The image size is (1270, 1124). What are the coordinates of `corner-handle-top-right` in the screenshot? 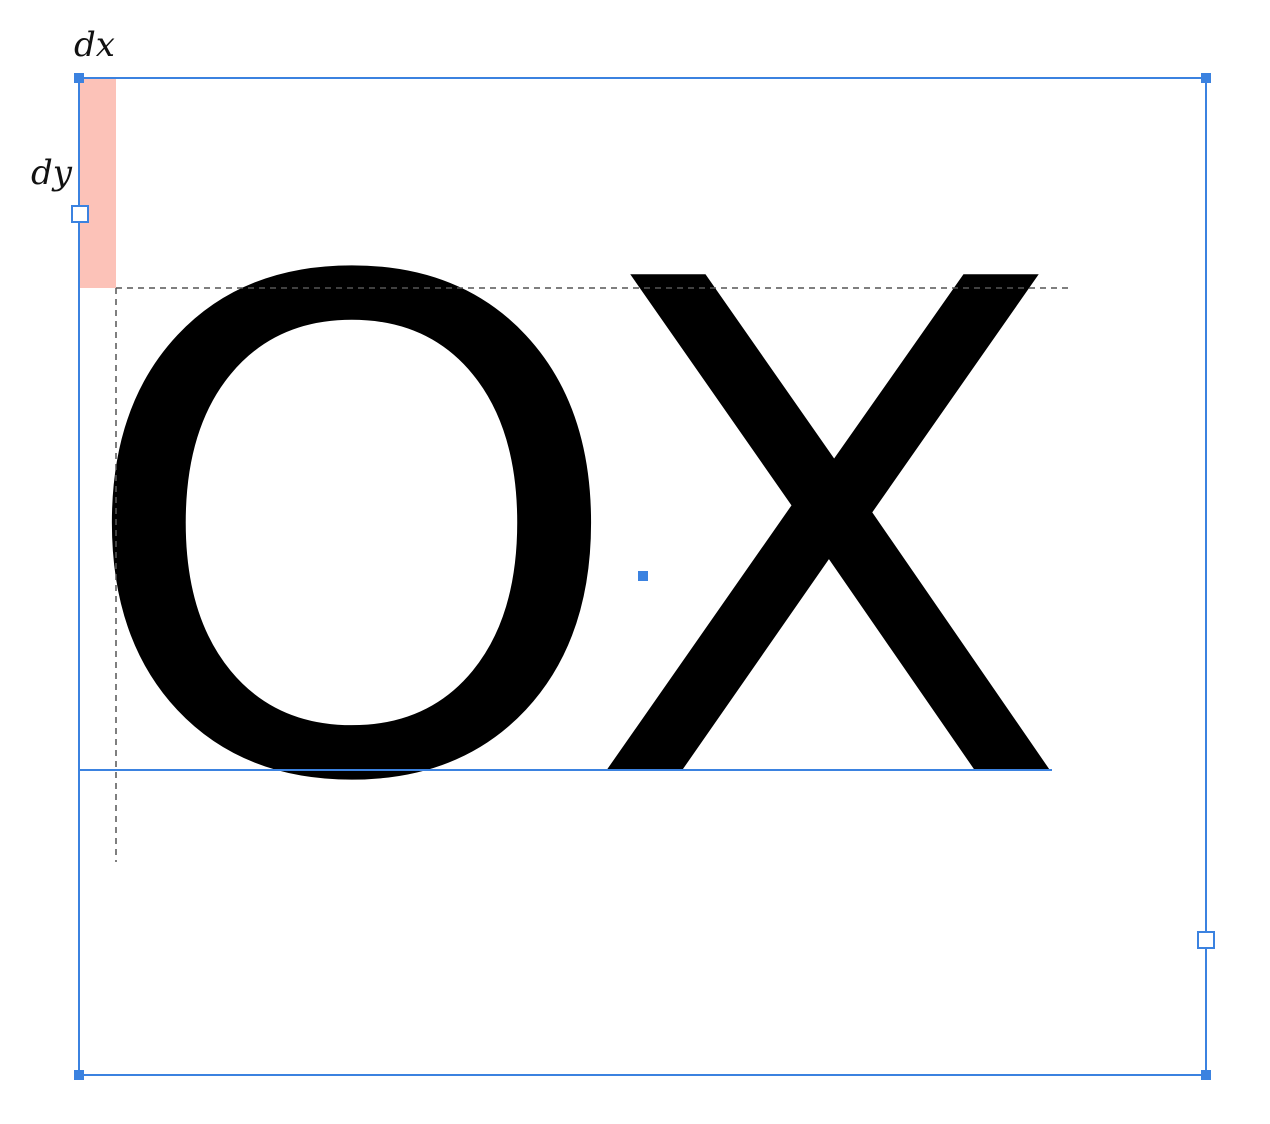 It's located at (1206, 78).